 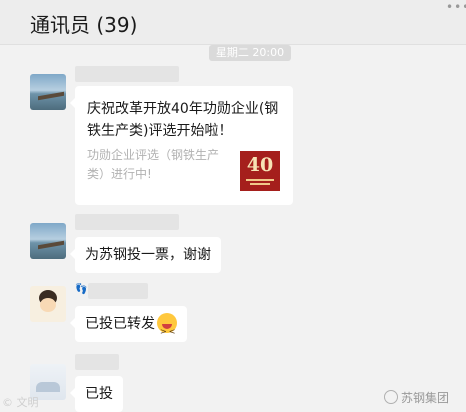 I want to click on message-text: 已投, so click(x=99, y=394).